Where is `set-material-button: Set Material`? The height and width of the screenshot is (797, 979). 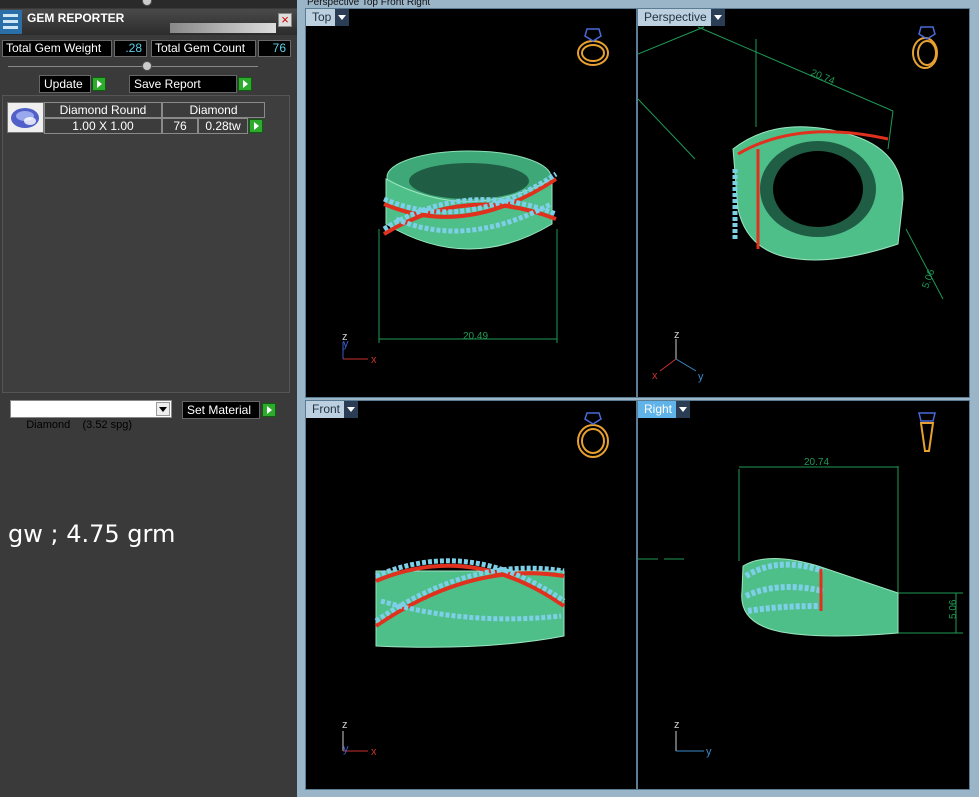
set-material-button: Set Material is located at coordinates (221, 410).